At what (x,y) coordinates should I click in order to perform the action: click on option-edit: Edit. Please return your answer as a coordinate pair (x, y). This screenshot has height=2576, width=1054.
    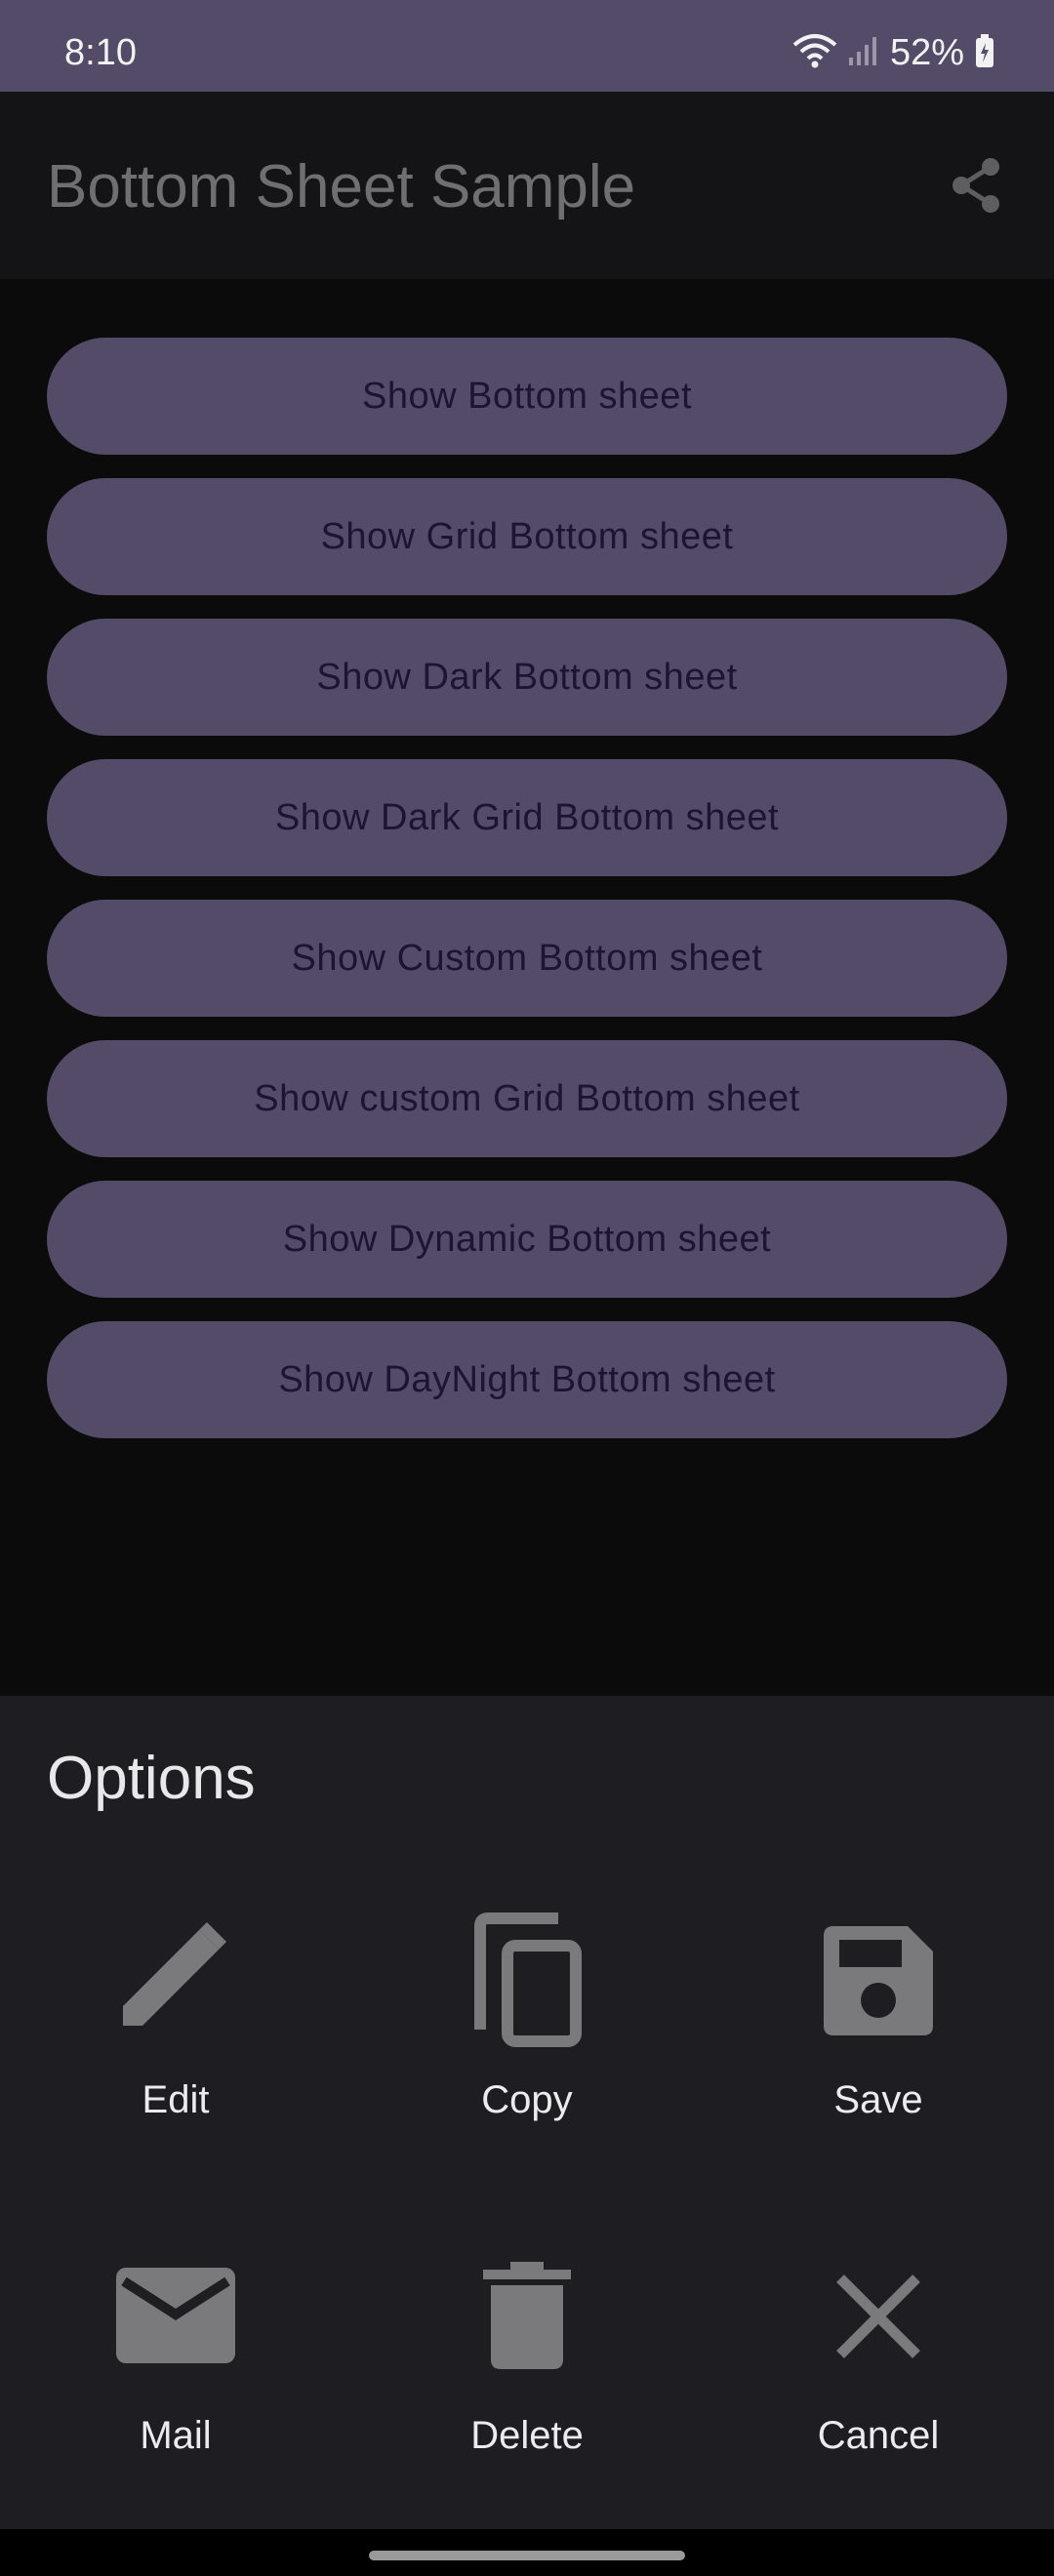
    Looking at the image, I should click on (175, 2039).